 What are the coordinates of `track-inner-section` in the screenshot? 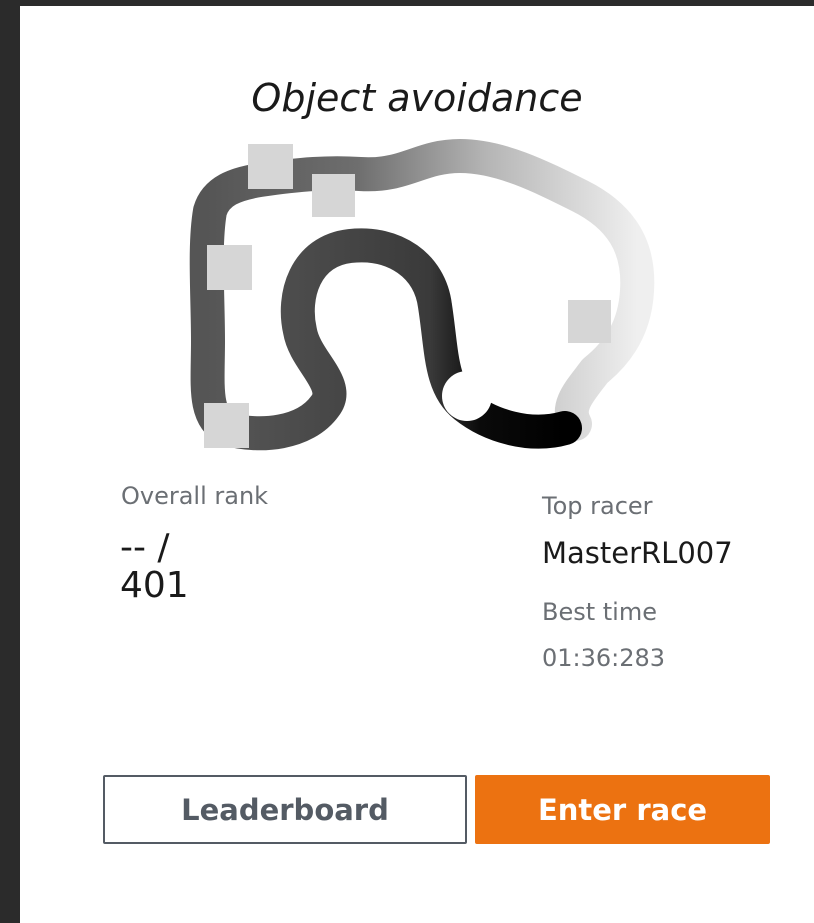 It's located at (396, 339).